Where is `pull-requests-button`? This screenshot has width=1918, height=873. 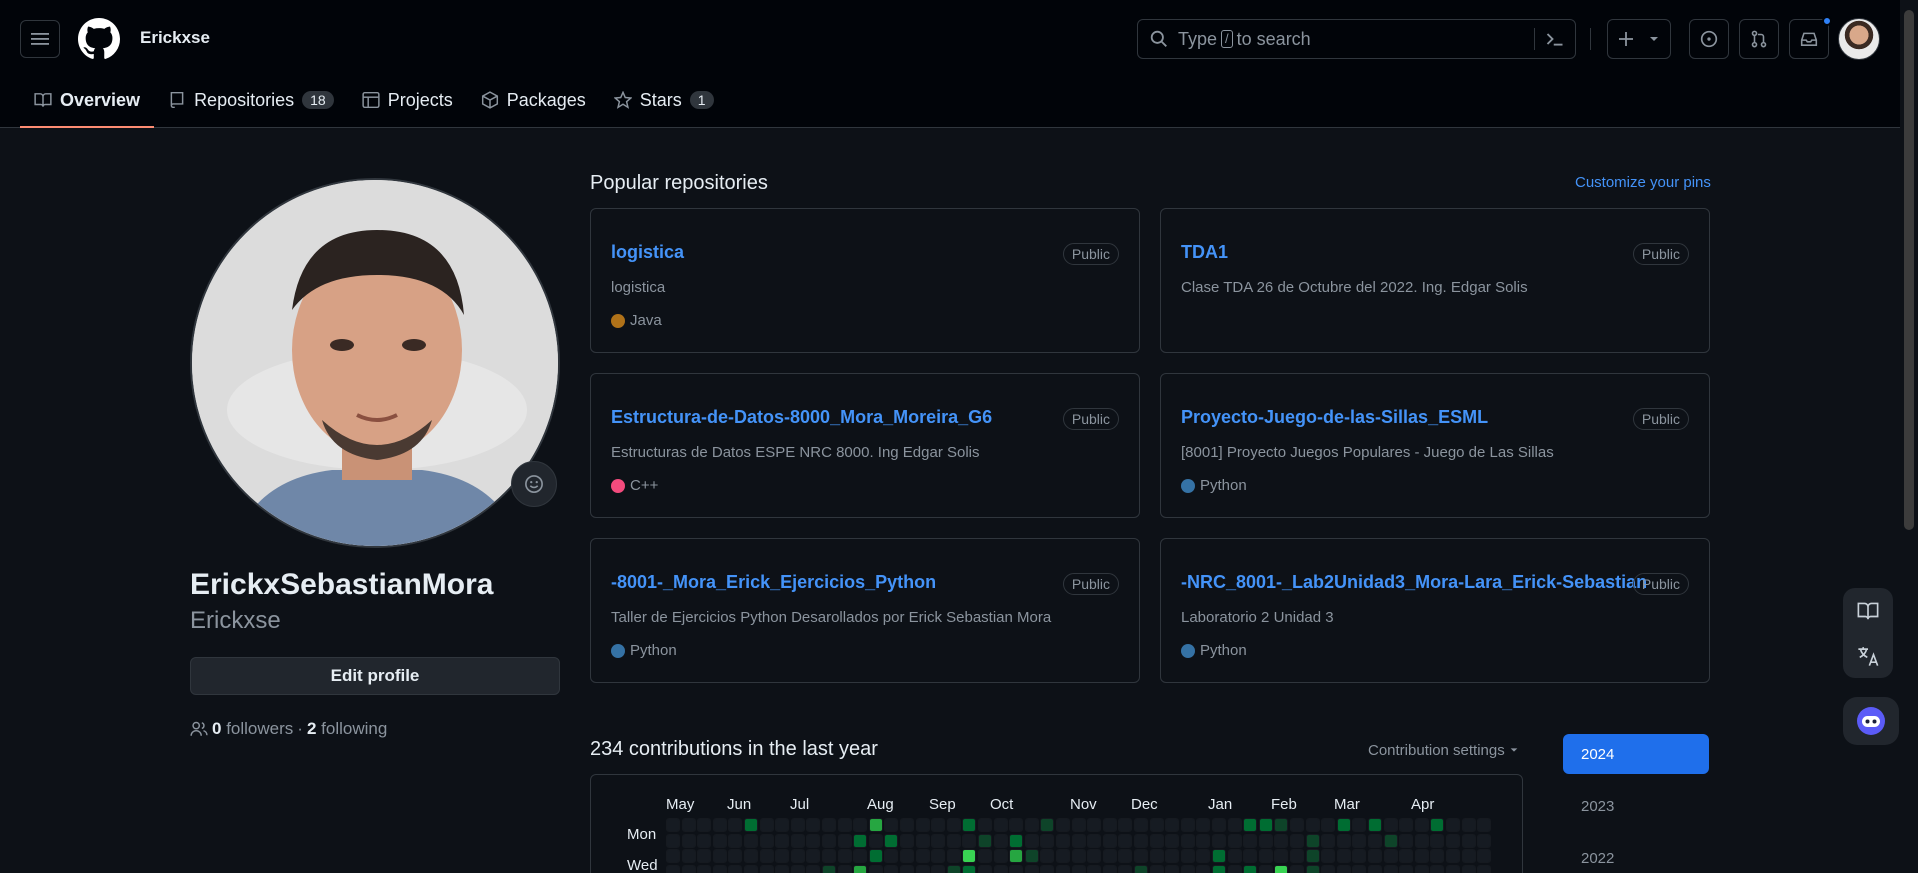
pull-requests-button is located at coordinates (1759, 39).